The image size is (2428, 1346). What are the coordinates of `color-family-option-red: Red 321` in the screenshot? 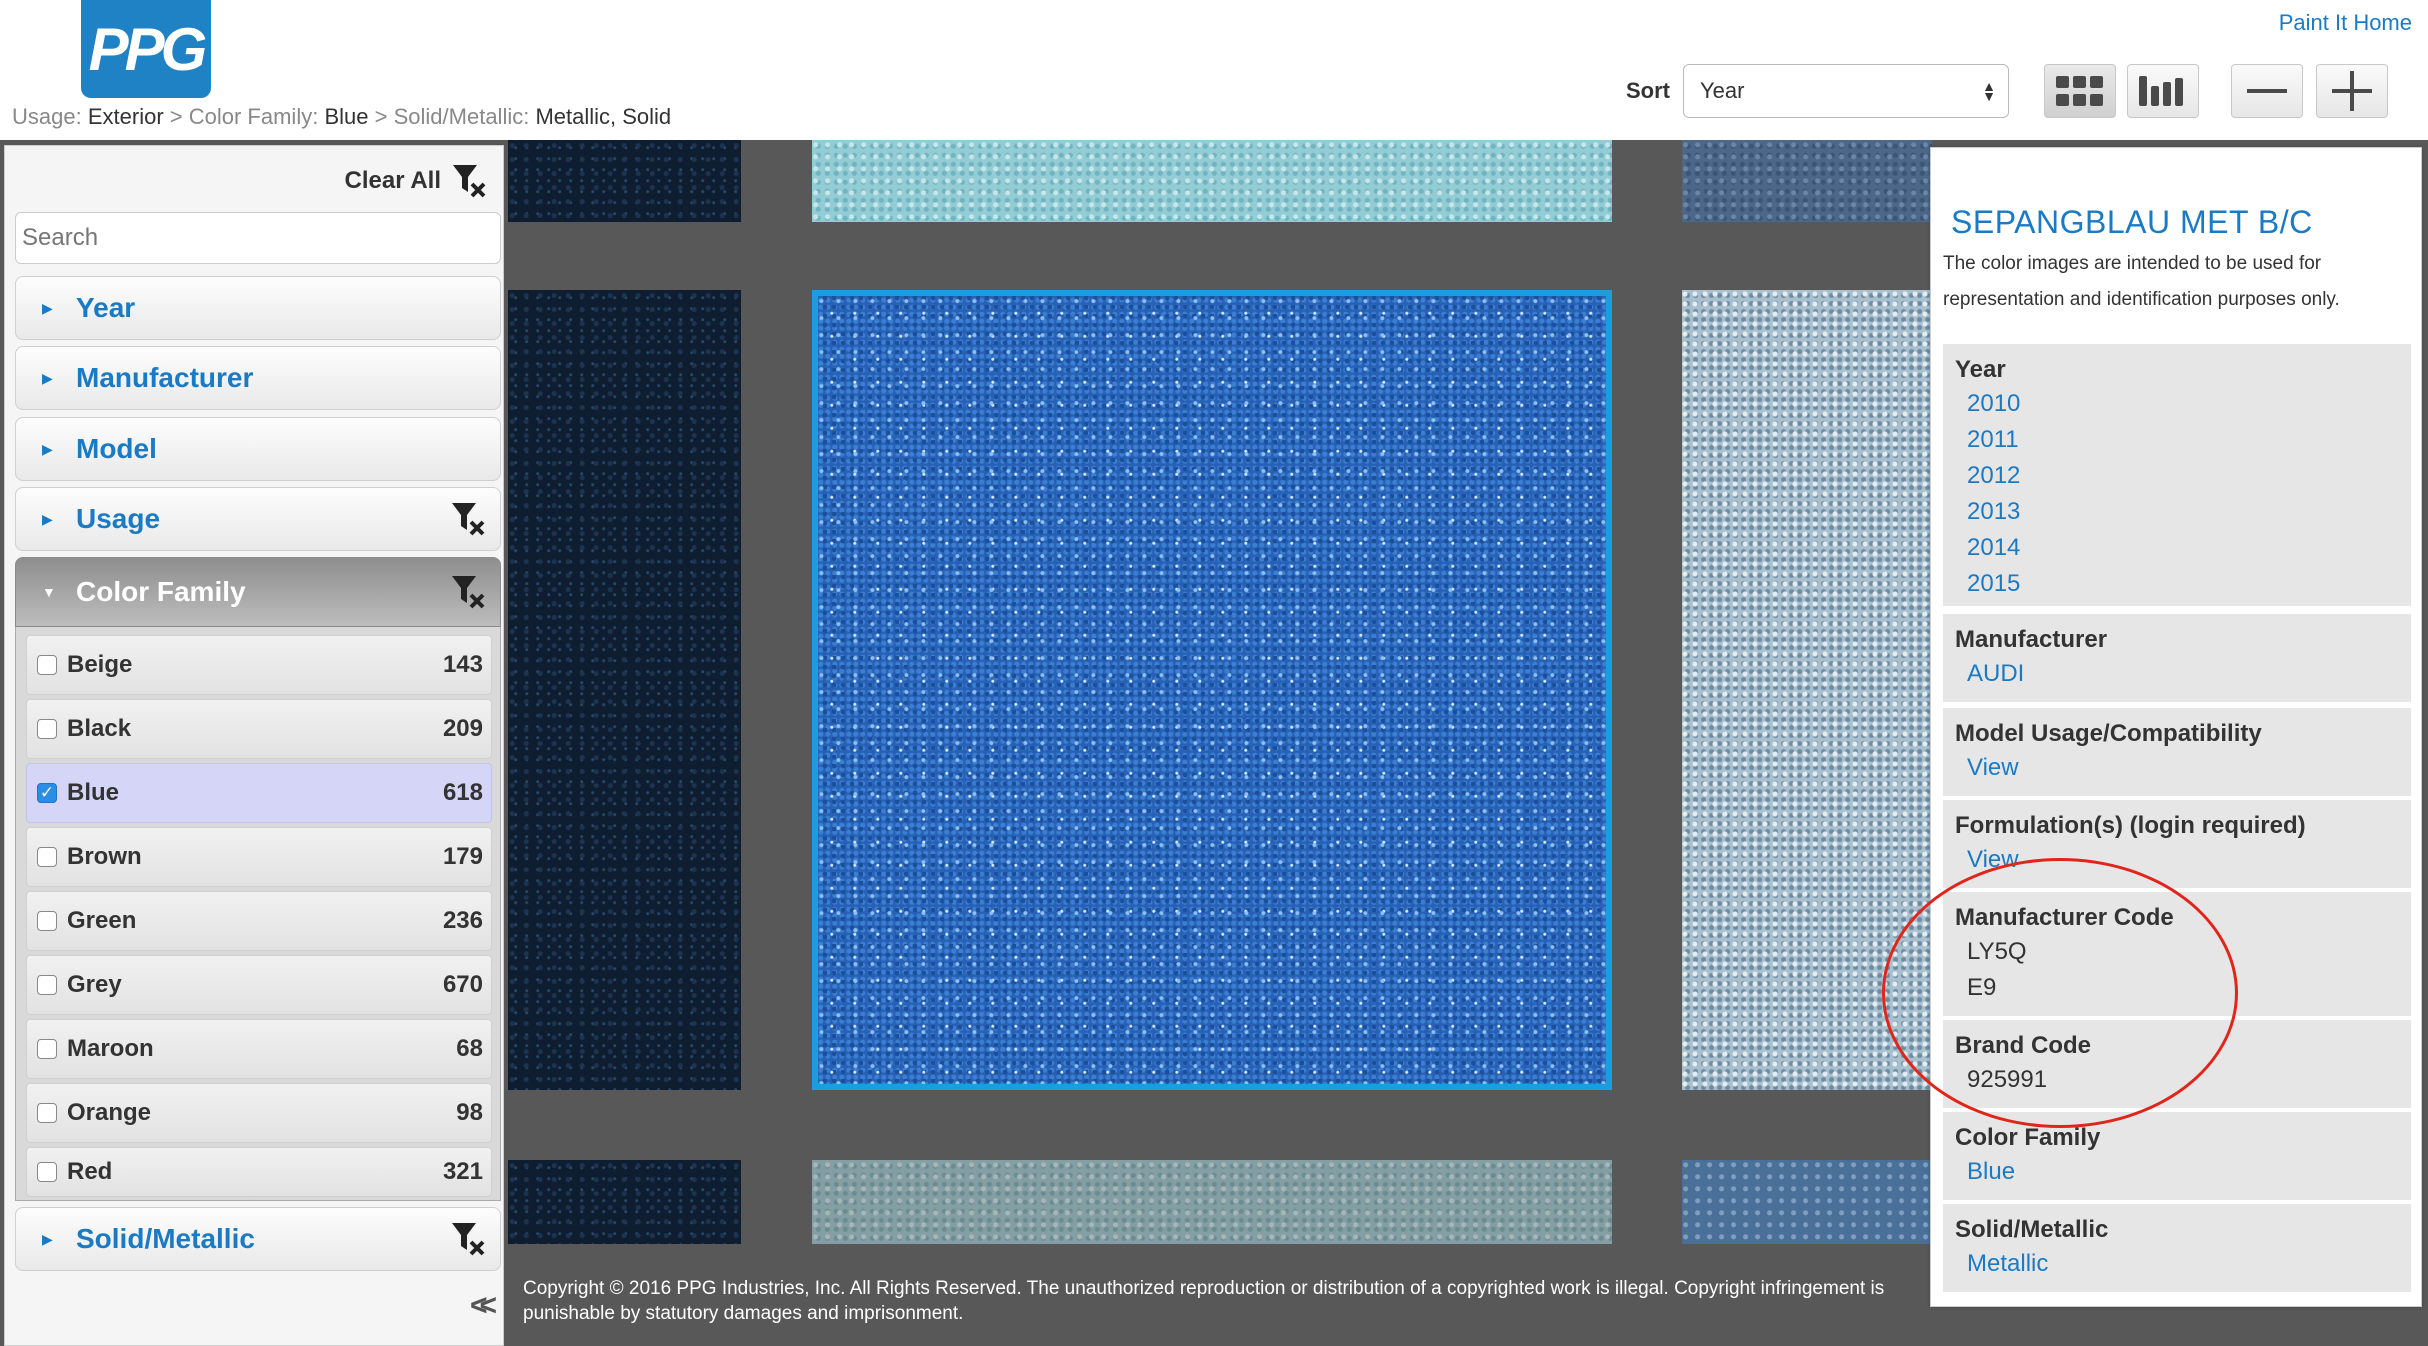 It's located at (259, 1172).